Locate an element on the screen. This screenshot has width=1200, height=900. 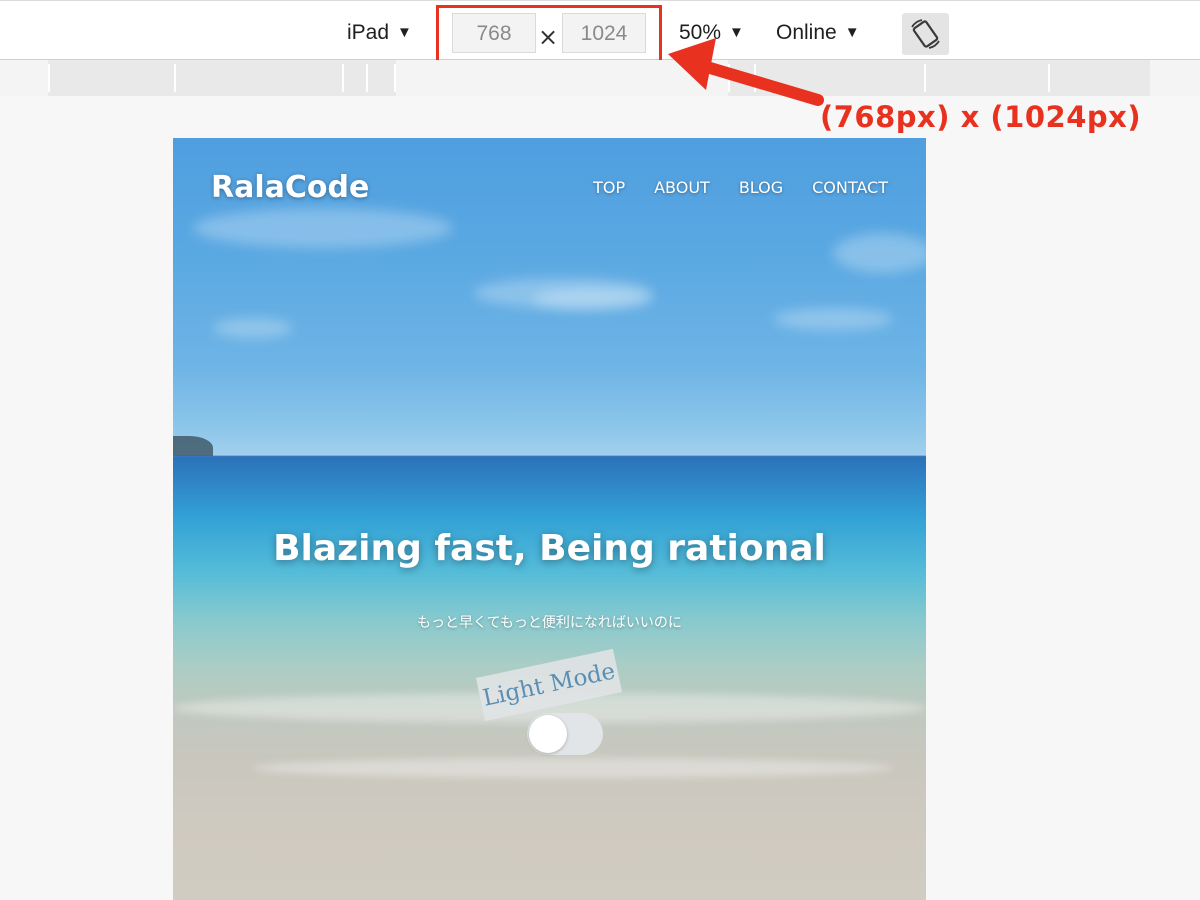
zoom-label: 50% is located at coordinates (700, 32).